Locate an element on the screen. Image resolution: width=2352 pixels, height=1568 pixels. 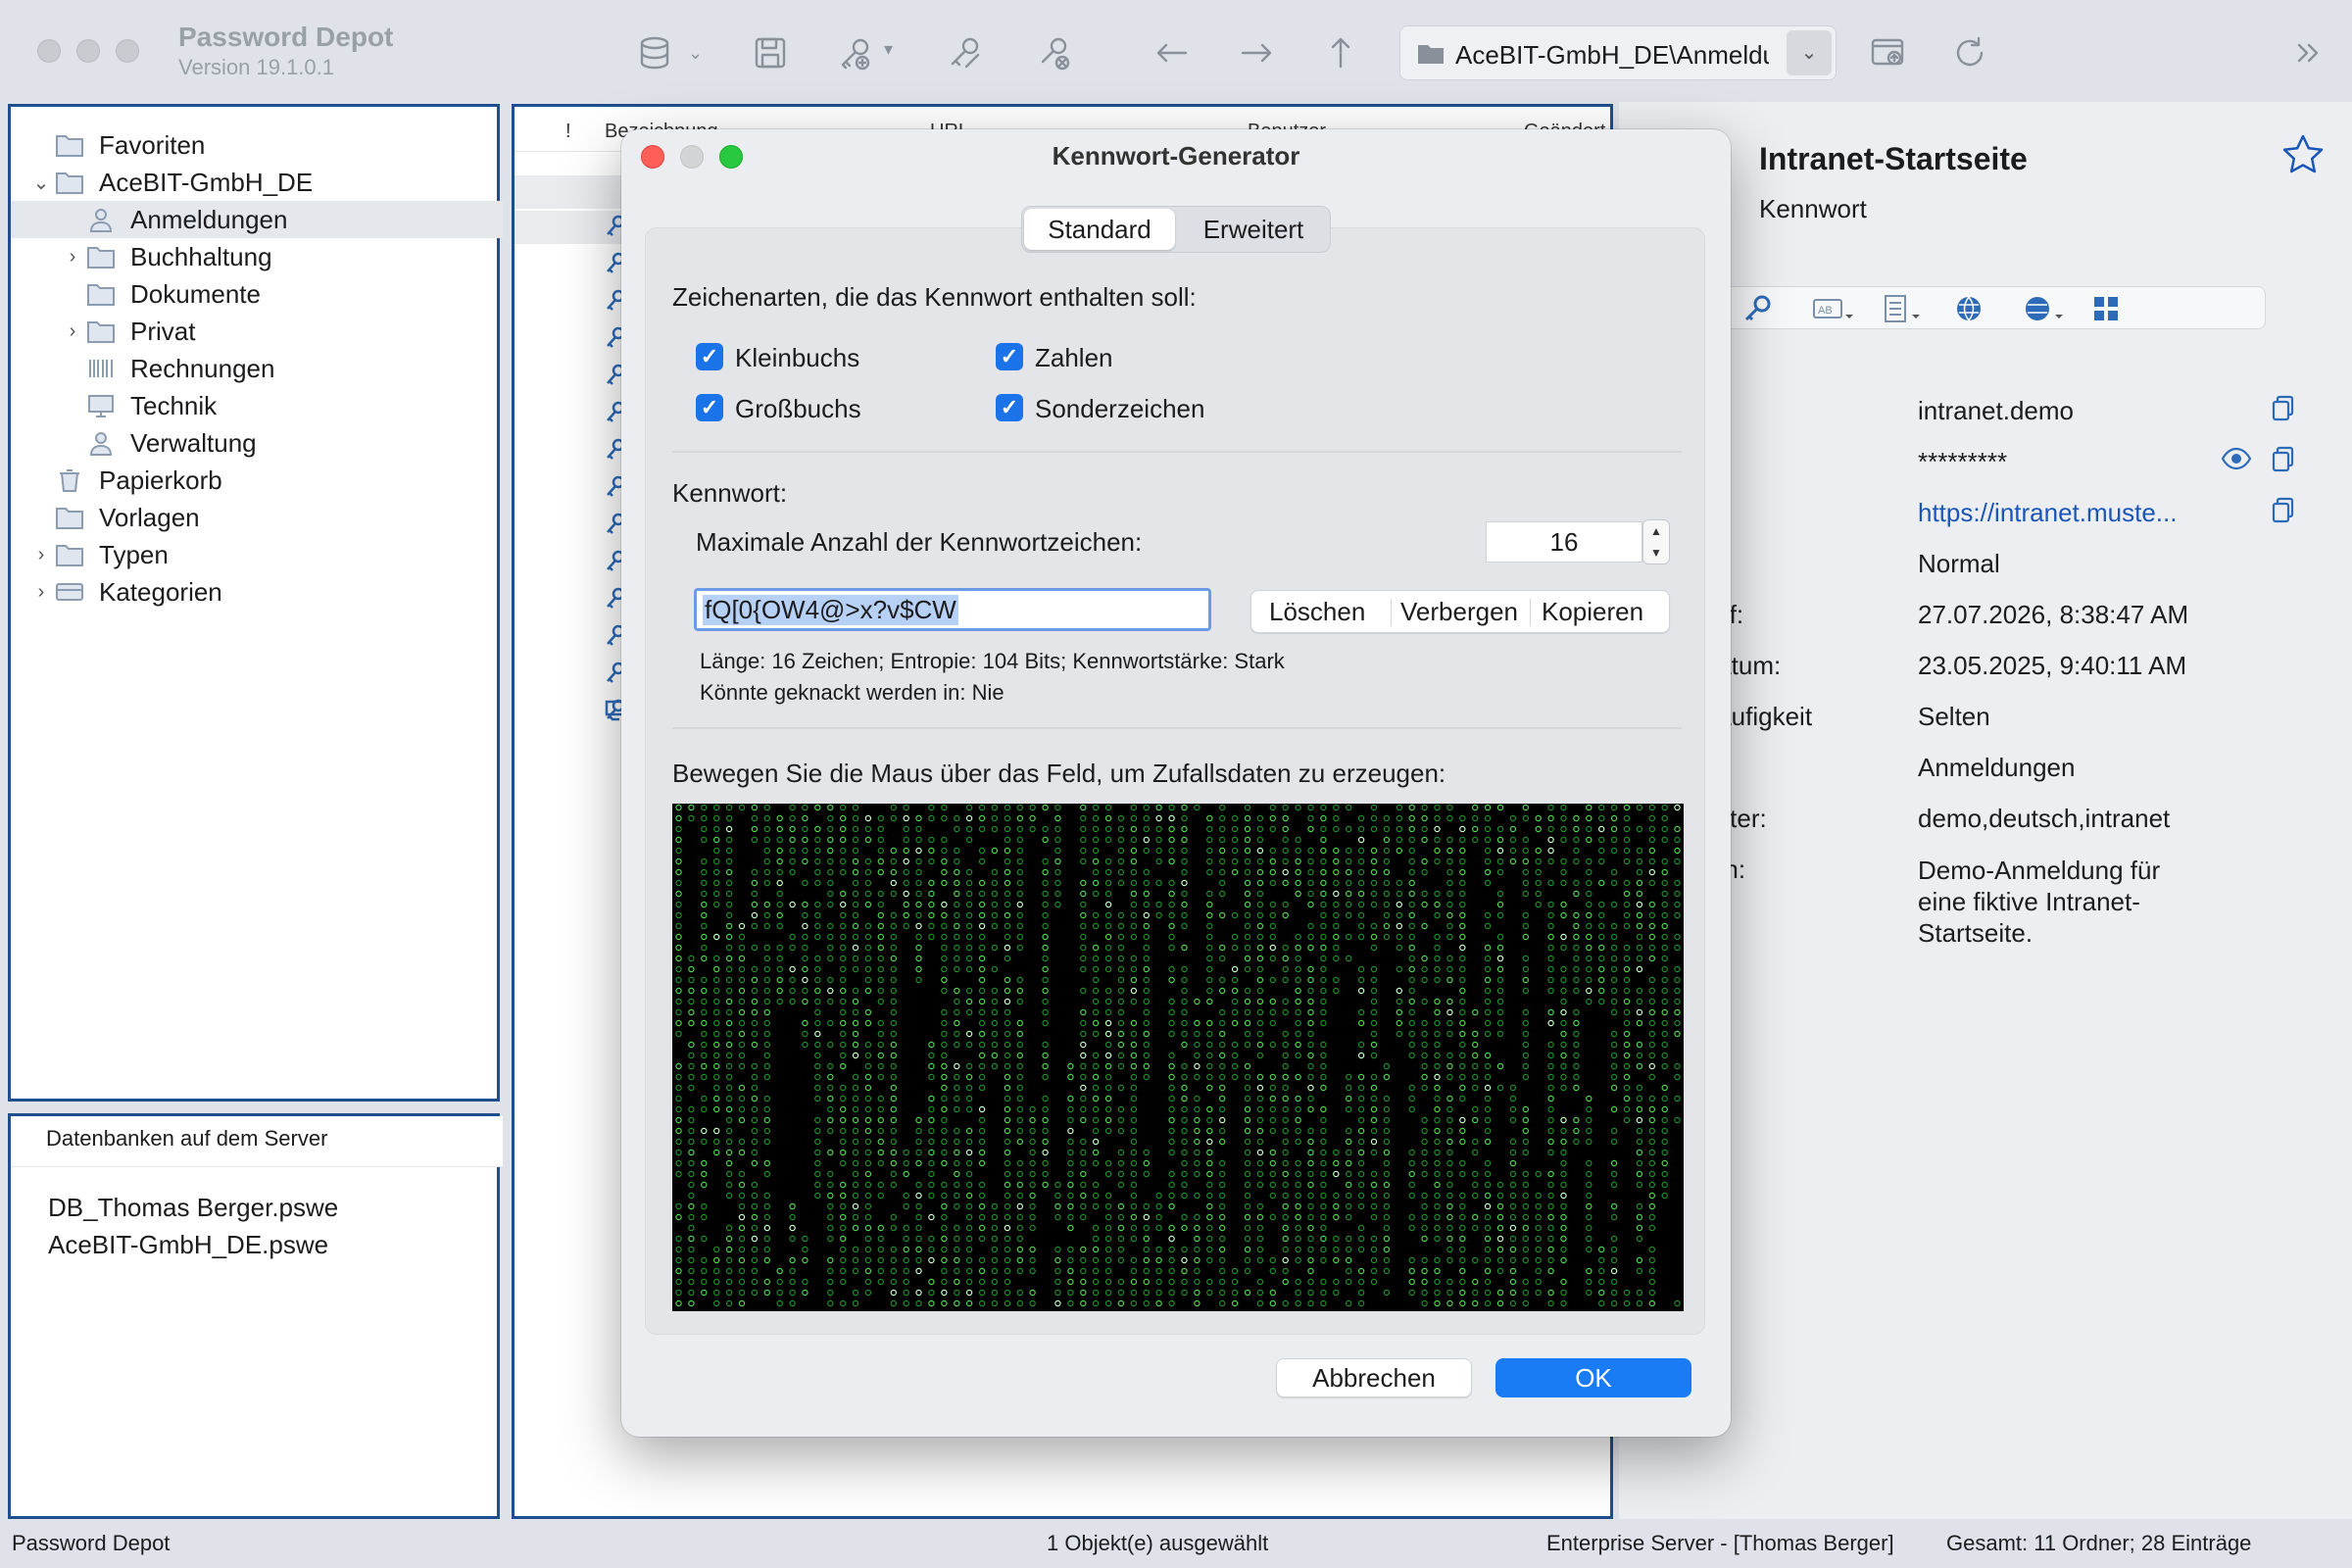
path-selector: AceBIT-GmbH_DE\Anmeldungen ⌄ is located at coordinates (1618, 52).